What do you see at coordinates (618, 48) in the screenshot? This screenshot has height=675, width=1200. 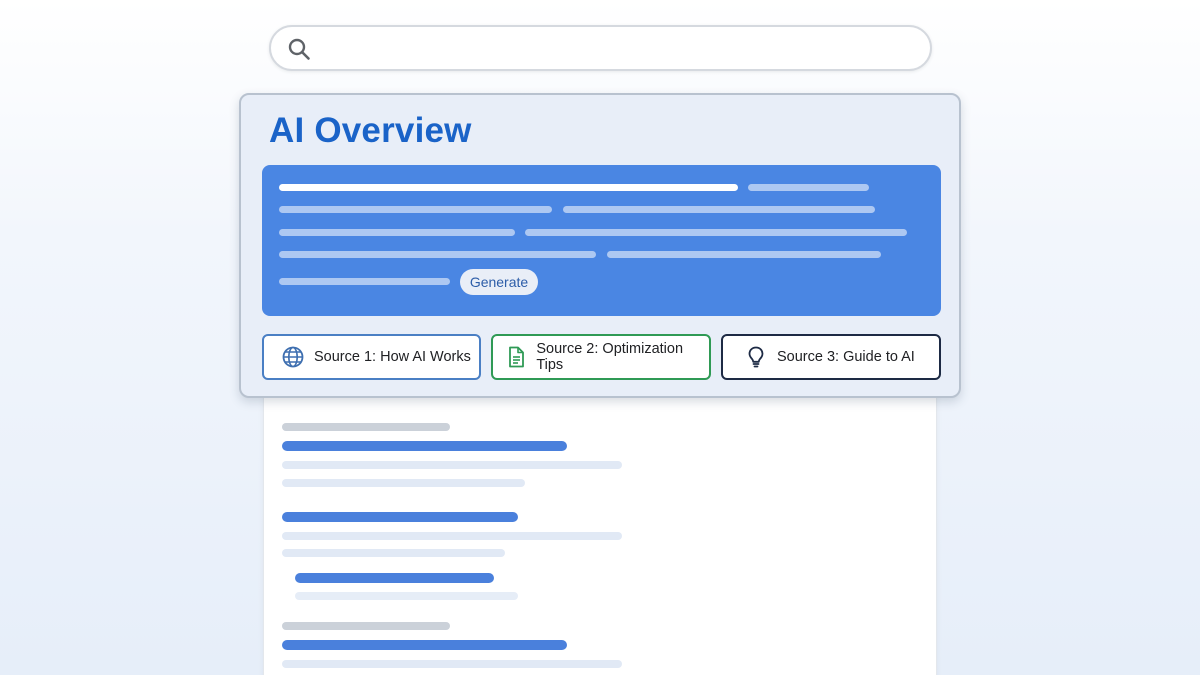 I see `search-input` at bounding box center [618, 48].